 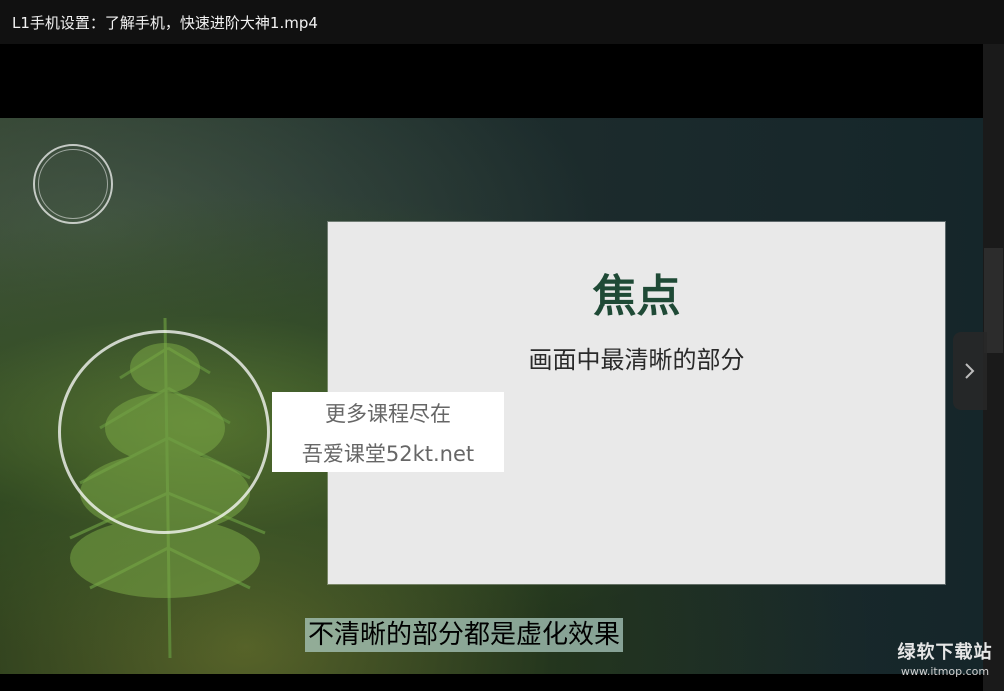 I want to click on watermark-line-2: 吾爱课堂52kt.net, so click(x=388, y=454).